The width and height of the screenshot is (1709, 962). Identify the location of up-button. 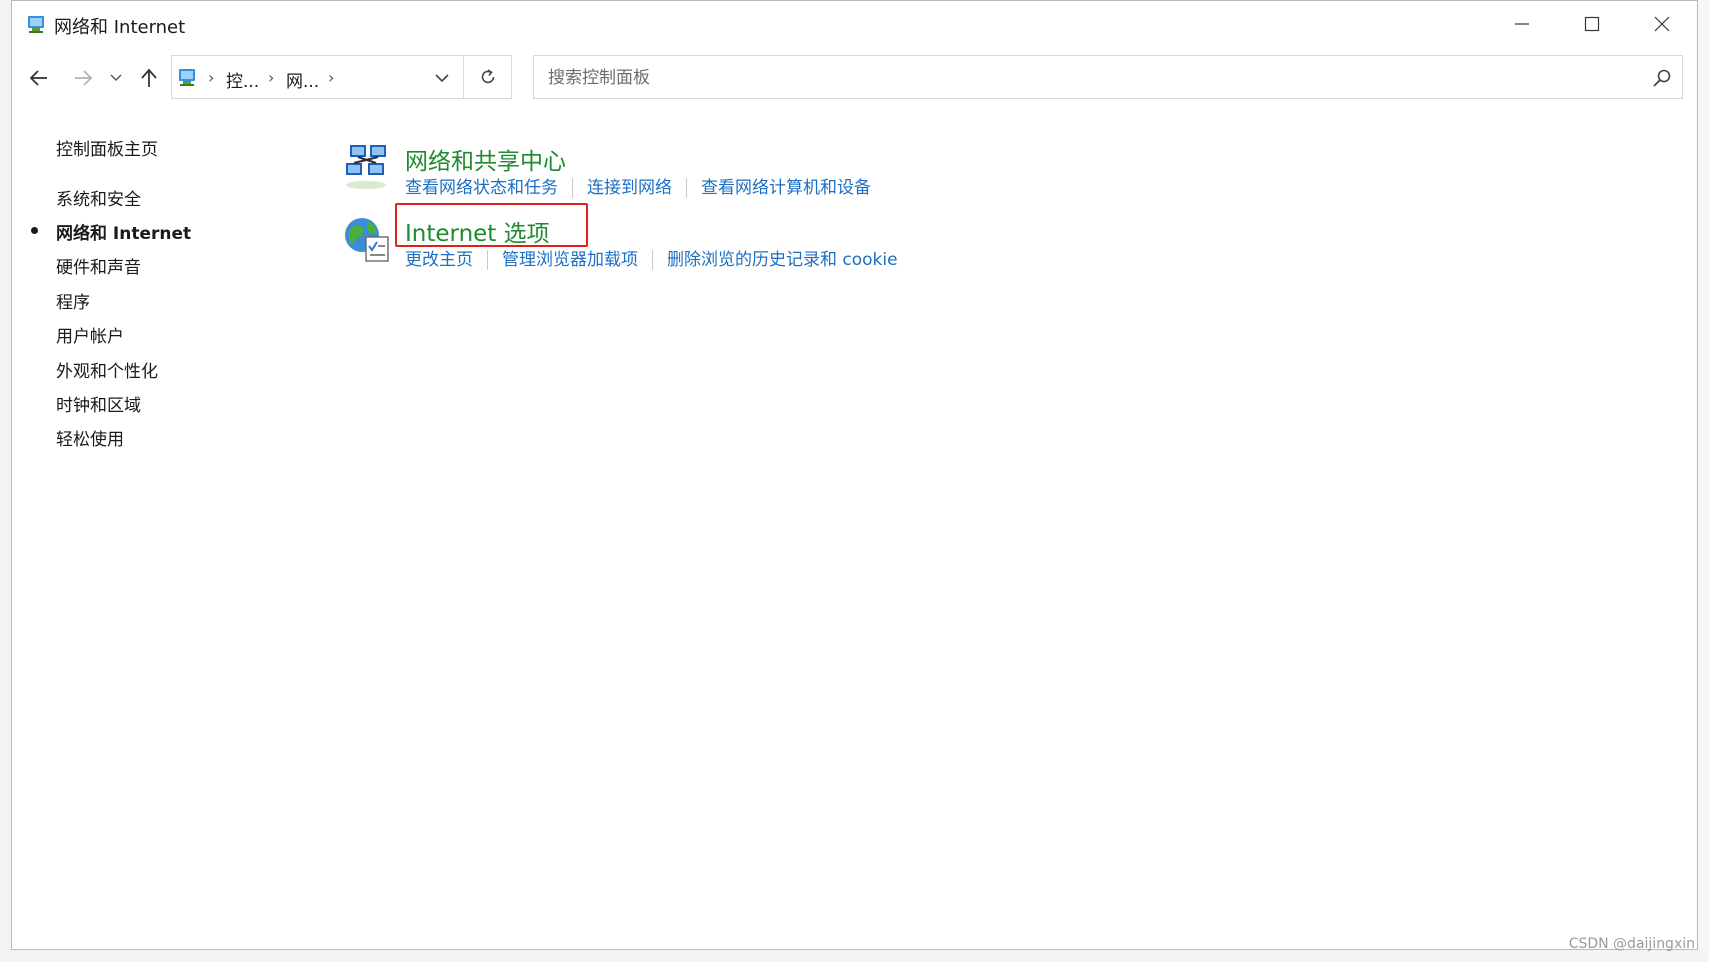
(149, 78).